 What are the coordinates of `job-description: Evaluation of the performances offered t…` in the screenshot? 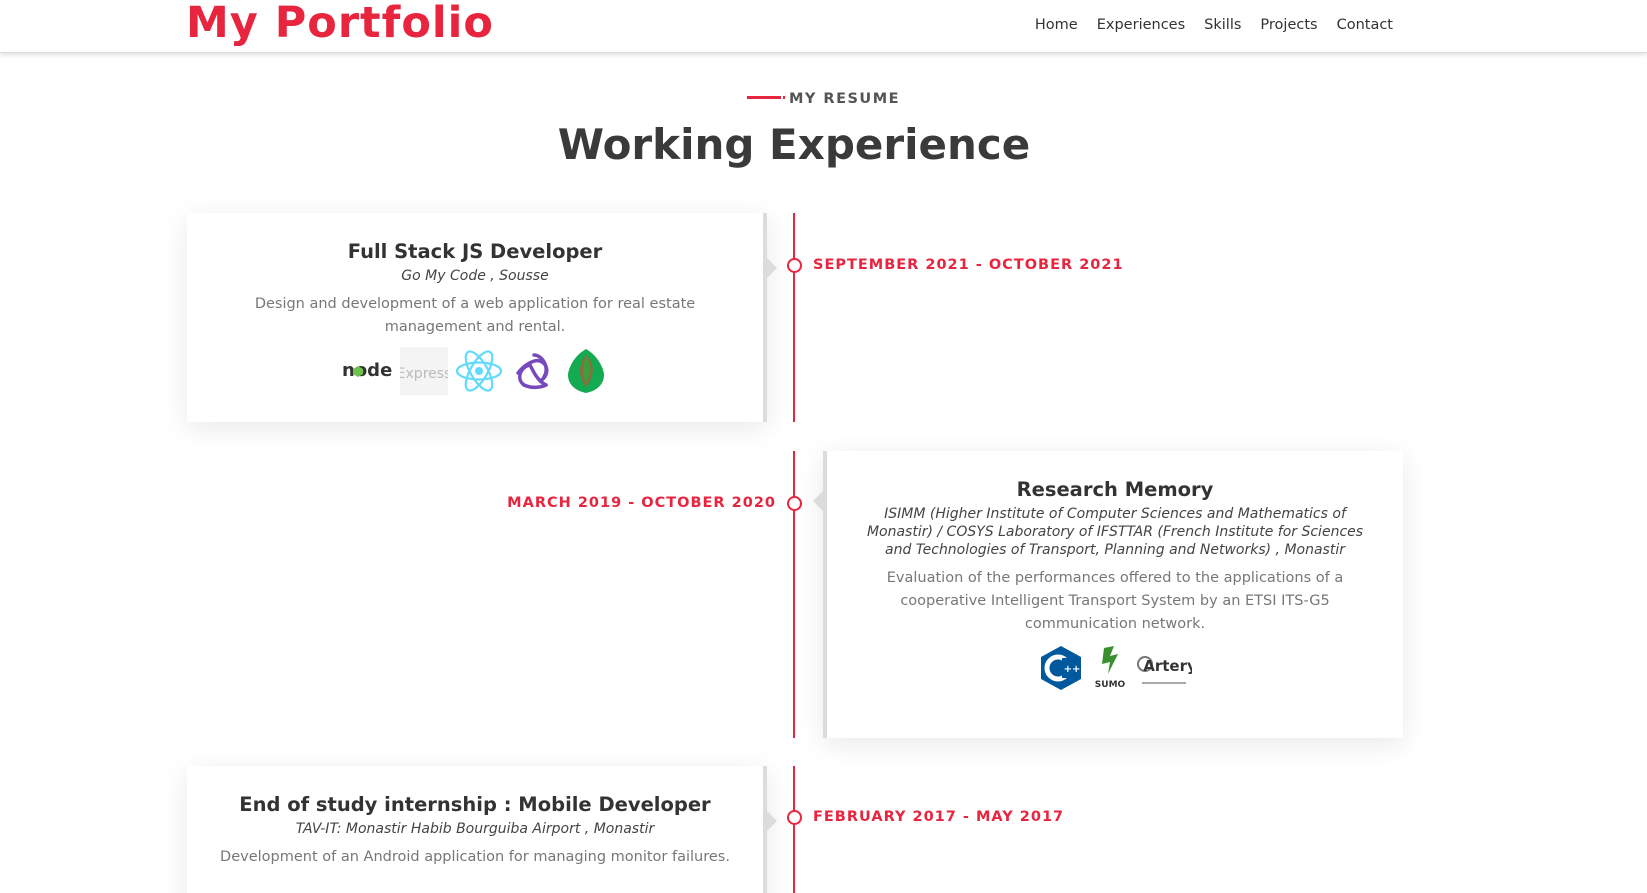 It's located at (1115, 601).